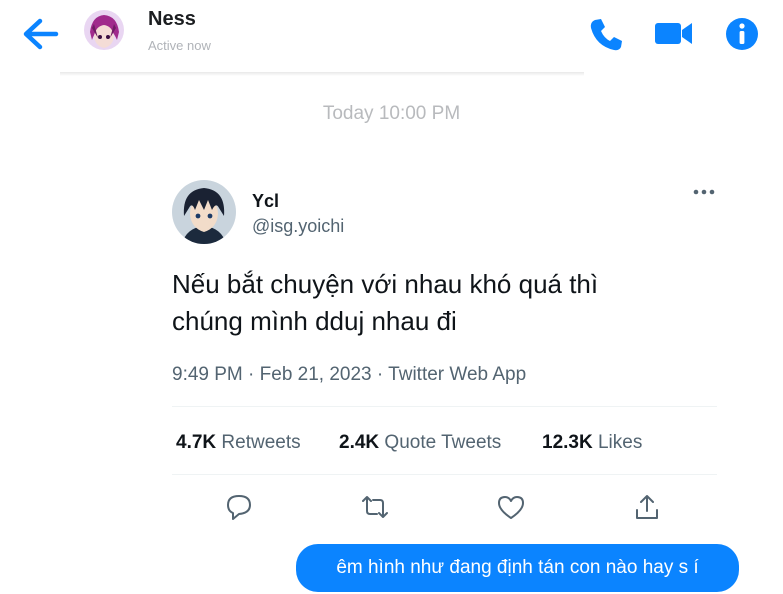 The height and width of the screenshot is (594, 783). What do you see at coordinates (172, 19) in the screenshot?
I see `contact-name: Ness` at bounding box center [172, 19].